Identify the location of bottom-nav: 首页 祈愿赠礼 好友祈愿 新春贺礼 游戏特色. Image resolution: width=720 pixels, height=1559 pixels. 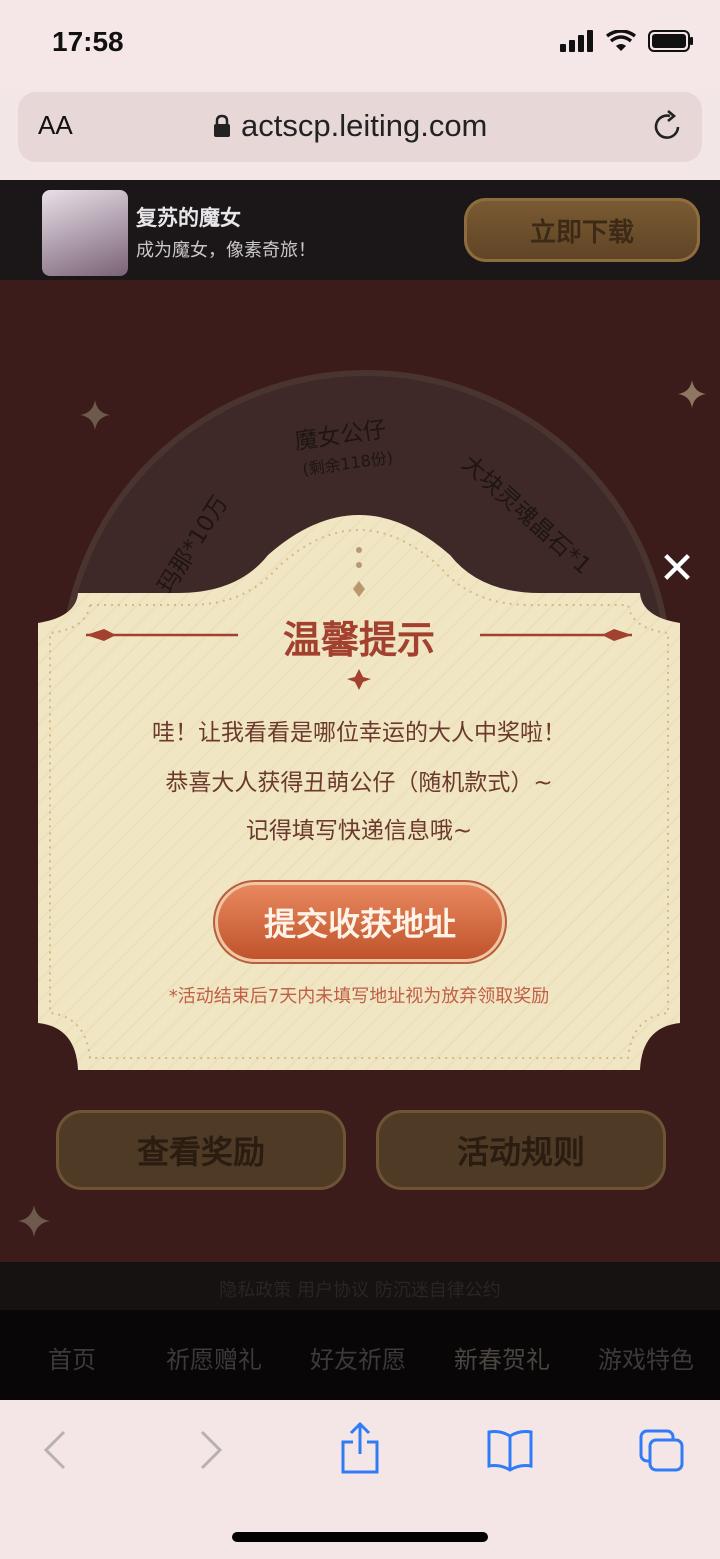
(360, 1355).